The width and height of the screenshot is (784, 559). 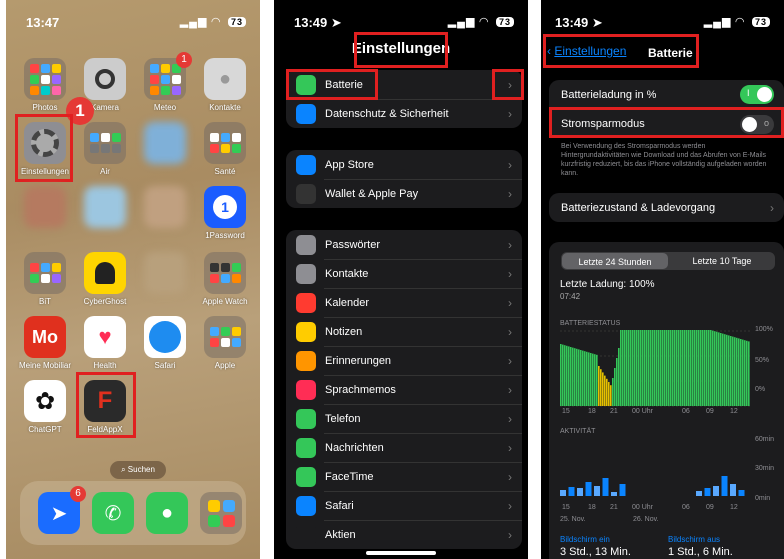 What do you see at coordinates (45, 85) in the screenshot?
I see `app-photos-folder: Photos` at bounding box center [45, 85].